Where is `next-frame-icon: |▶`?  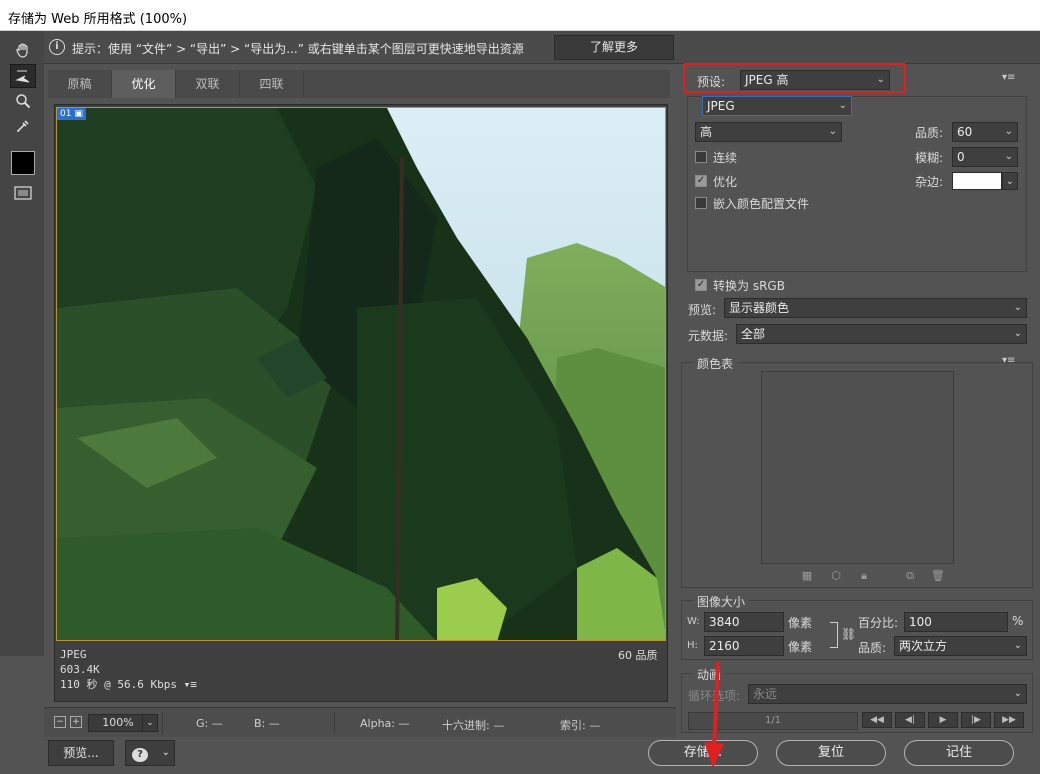 next-frame-icon: |▶ is located at coordinates (976, 720).